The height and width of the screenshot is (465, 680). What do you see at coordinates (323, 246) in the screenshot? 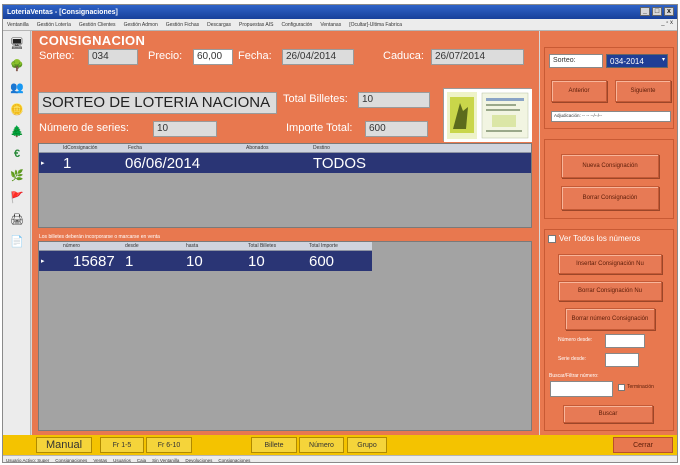
I see `col-total-importe: Total Importe` at bounding box center [323, 246].